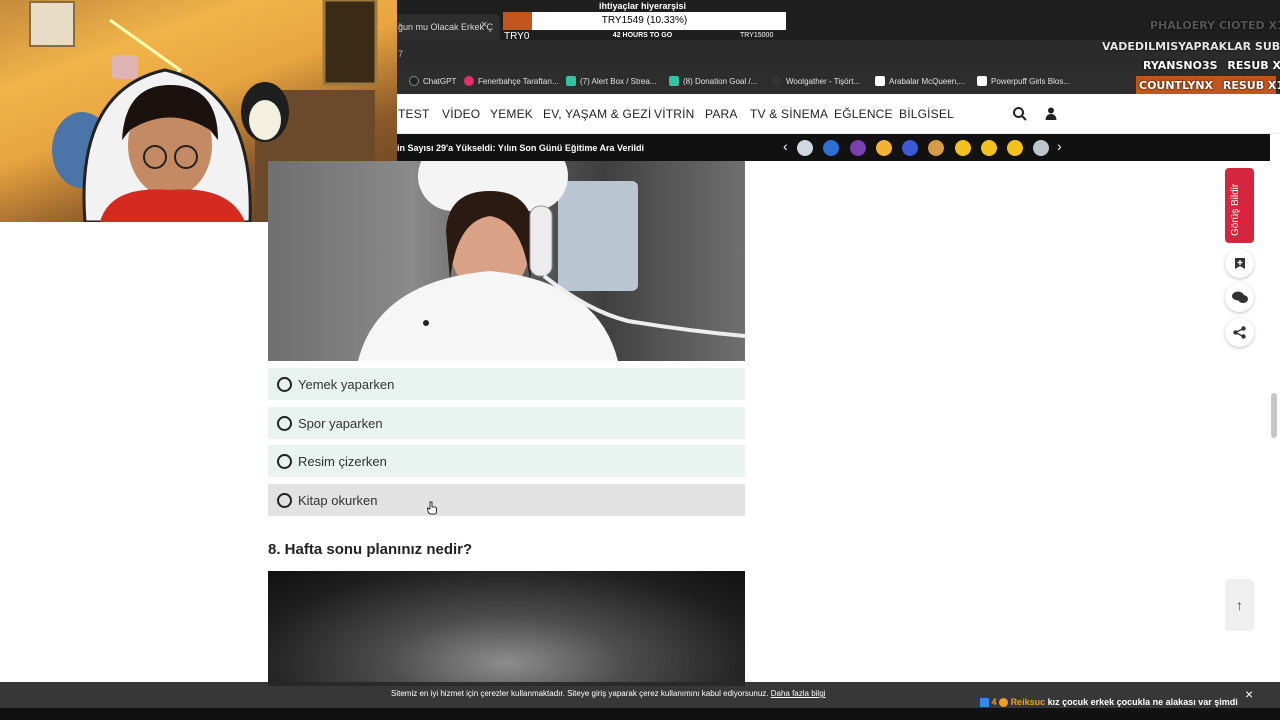  What do you see at coordinates (1191, 46) in the screenshot?
I see `alert-line-2: VADEDILMISYAPRAKLAR SUB` at bounding box center [1191, 46].